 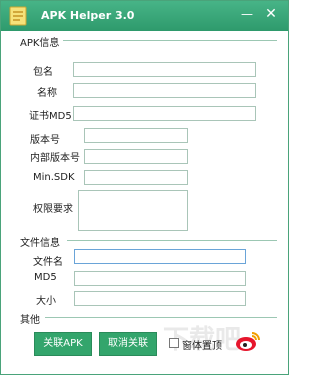 I want to click on cert-md5-field, so click(x=164, y=113).